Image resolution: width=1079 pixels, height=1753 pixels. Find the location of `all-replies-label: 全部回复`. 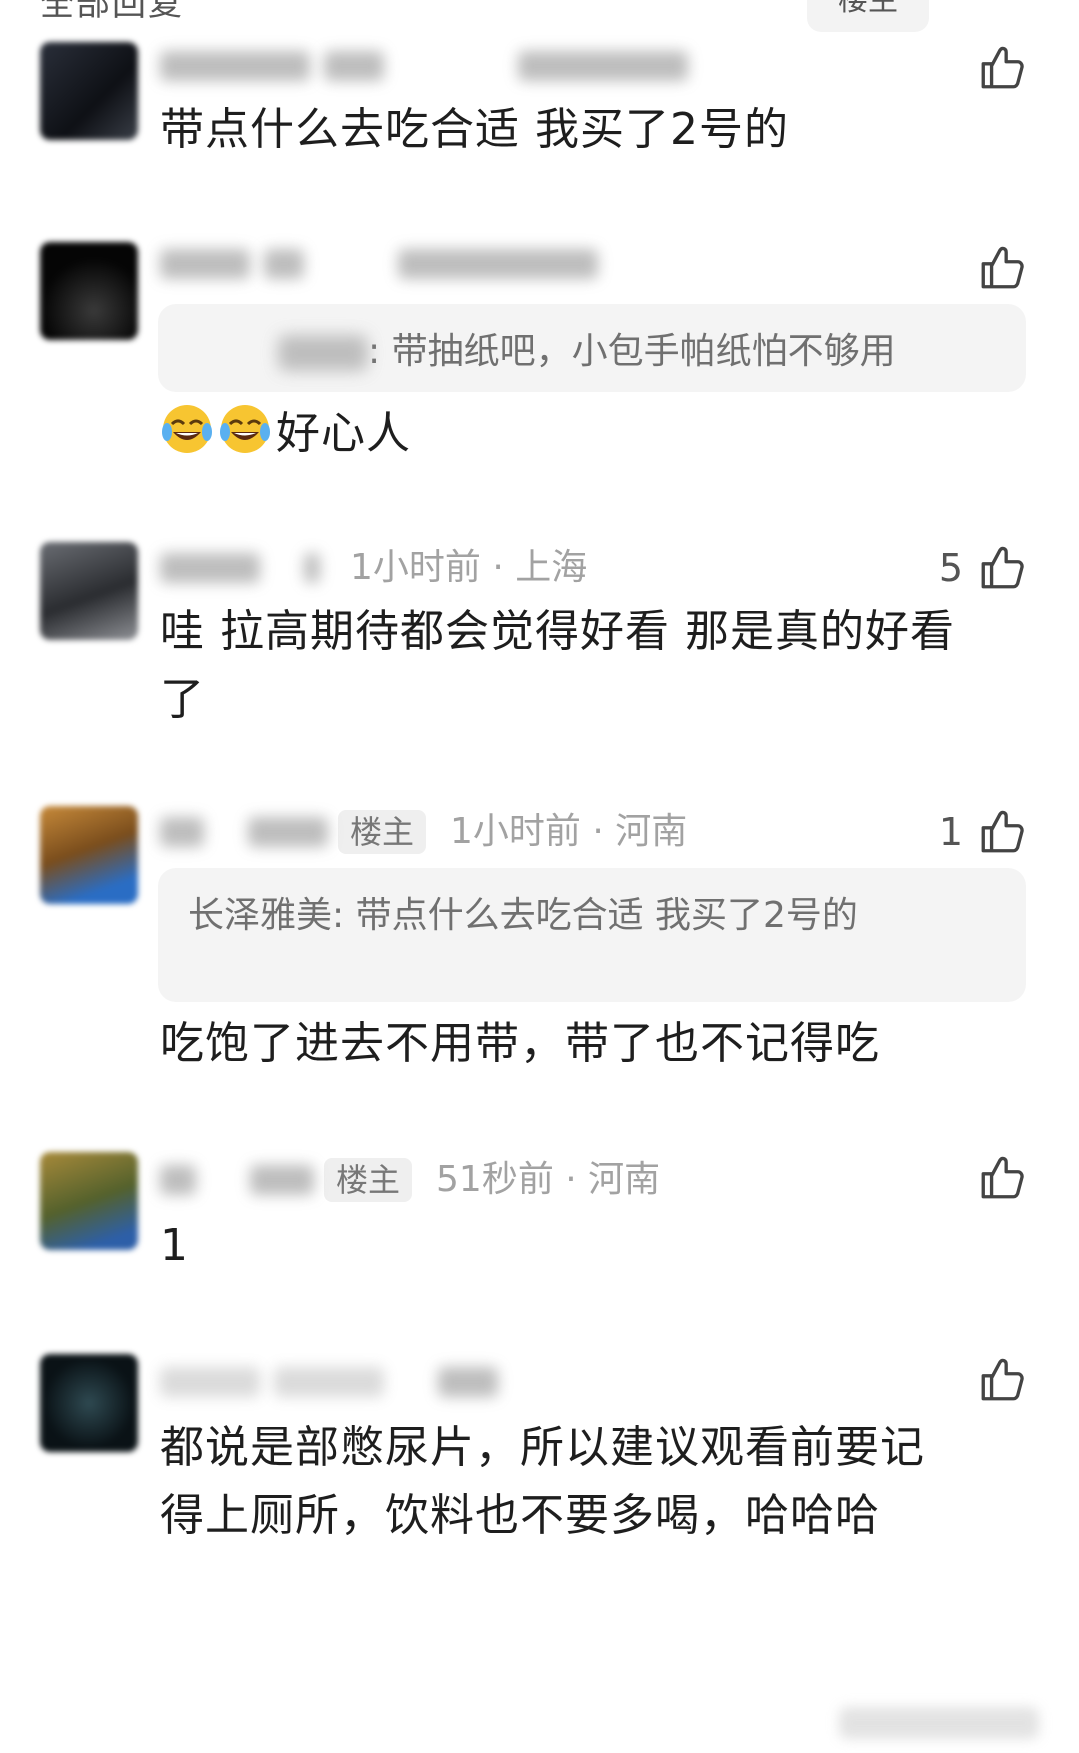

all-replies-label: 全部回复 is located at coordinates (112, 12).